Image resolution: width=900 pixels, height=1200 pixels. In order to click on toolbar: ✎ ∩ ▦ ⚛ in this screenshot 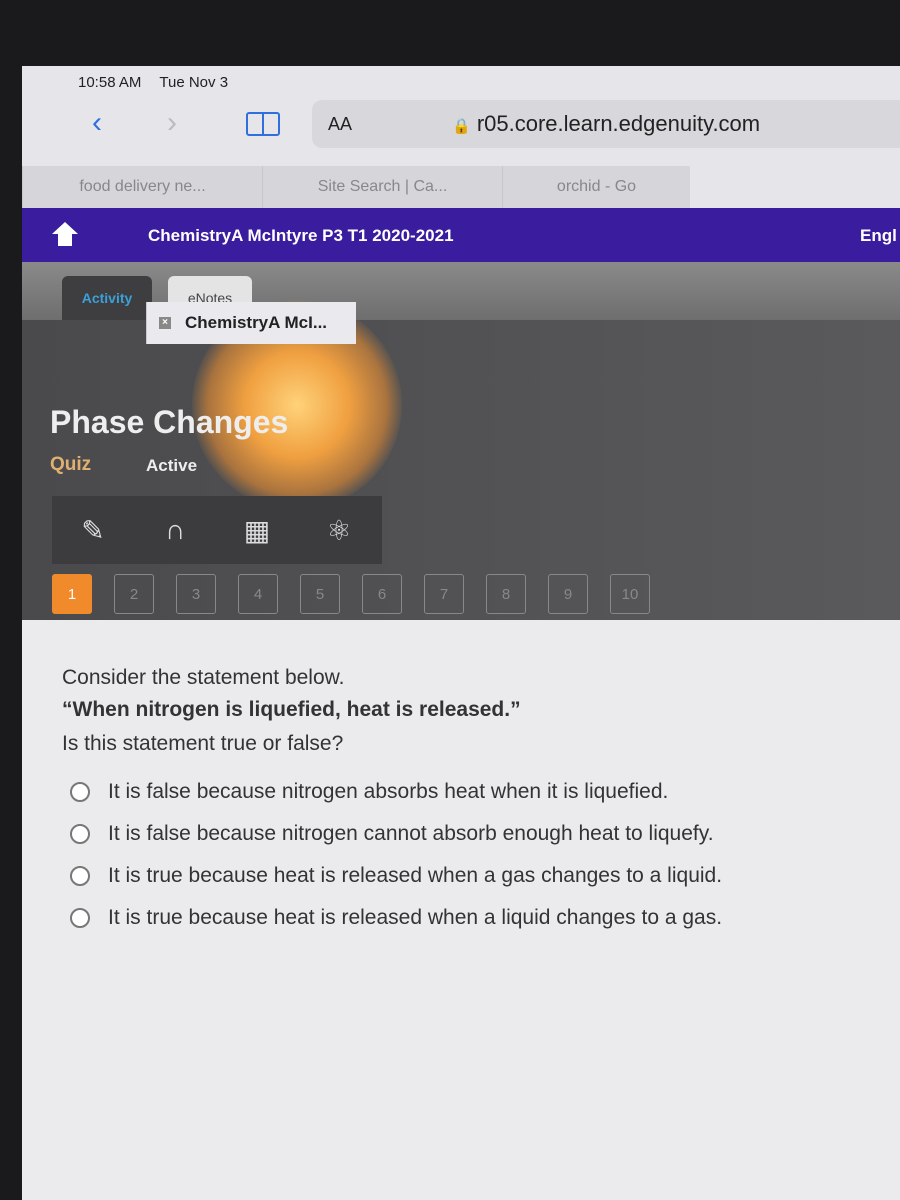, I will do `click(217, 530)`.